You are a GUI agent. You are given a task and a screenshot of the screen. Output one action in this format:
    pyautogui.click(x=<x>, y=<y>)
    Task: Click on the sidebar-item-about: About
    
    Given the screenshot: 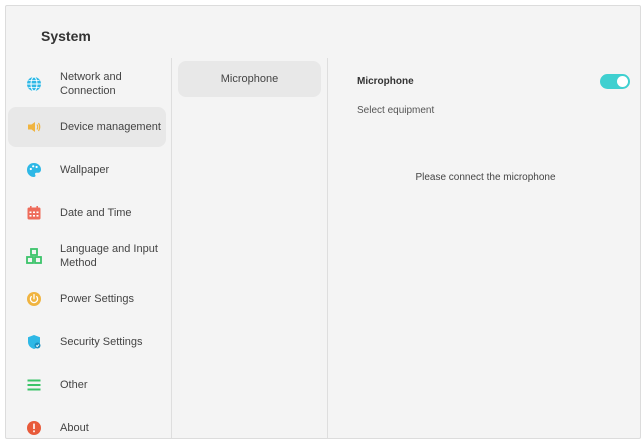 What is the action you would take?
    pyautogui.click(x=87, y=423)
    